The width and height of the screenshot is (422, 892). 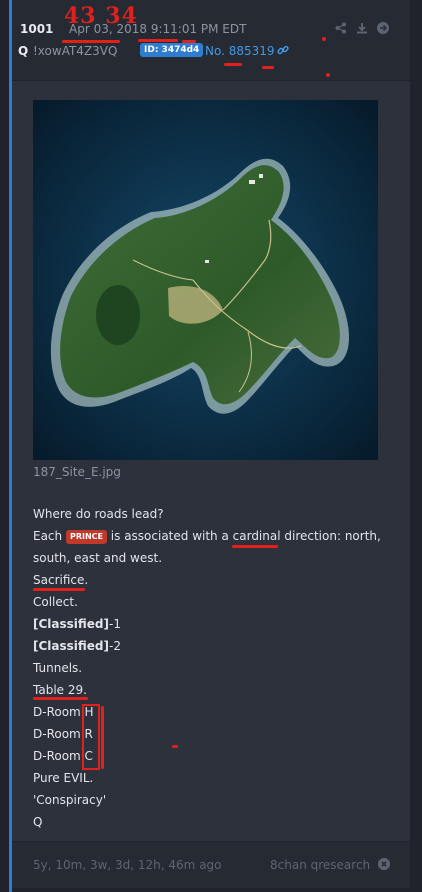 What do you see at coordinates (213, 646) in the screenshot?
I see `message-line: [Classified]-2` at bounding box center [213, 646].